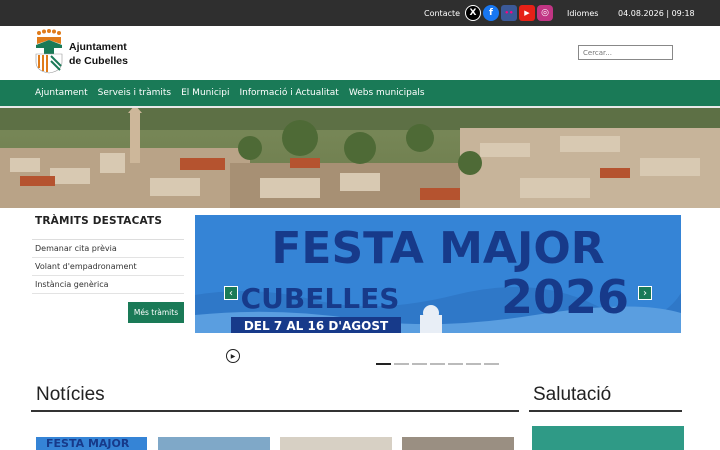 The width and height of the screenshot is (720, 450). I want to click on carousel-indicators, so click(437, 364).